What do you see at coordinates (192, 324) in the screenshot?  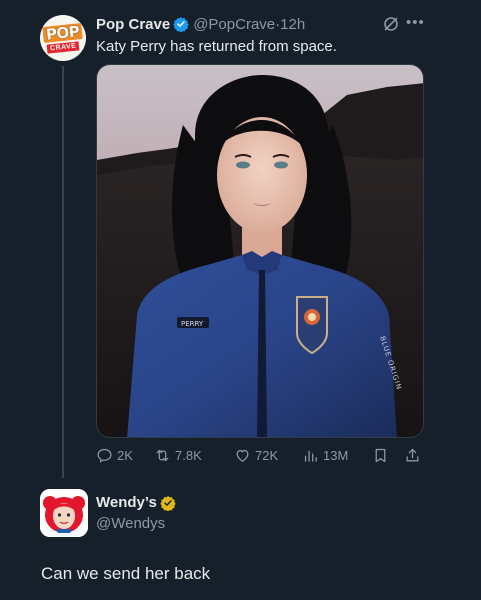 I see `name-patch-text: PERRY` at bounding box center [192, 324].